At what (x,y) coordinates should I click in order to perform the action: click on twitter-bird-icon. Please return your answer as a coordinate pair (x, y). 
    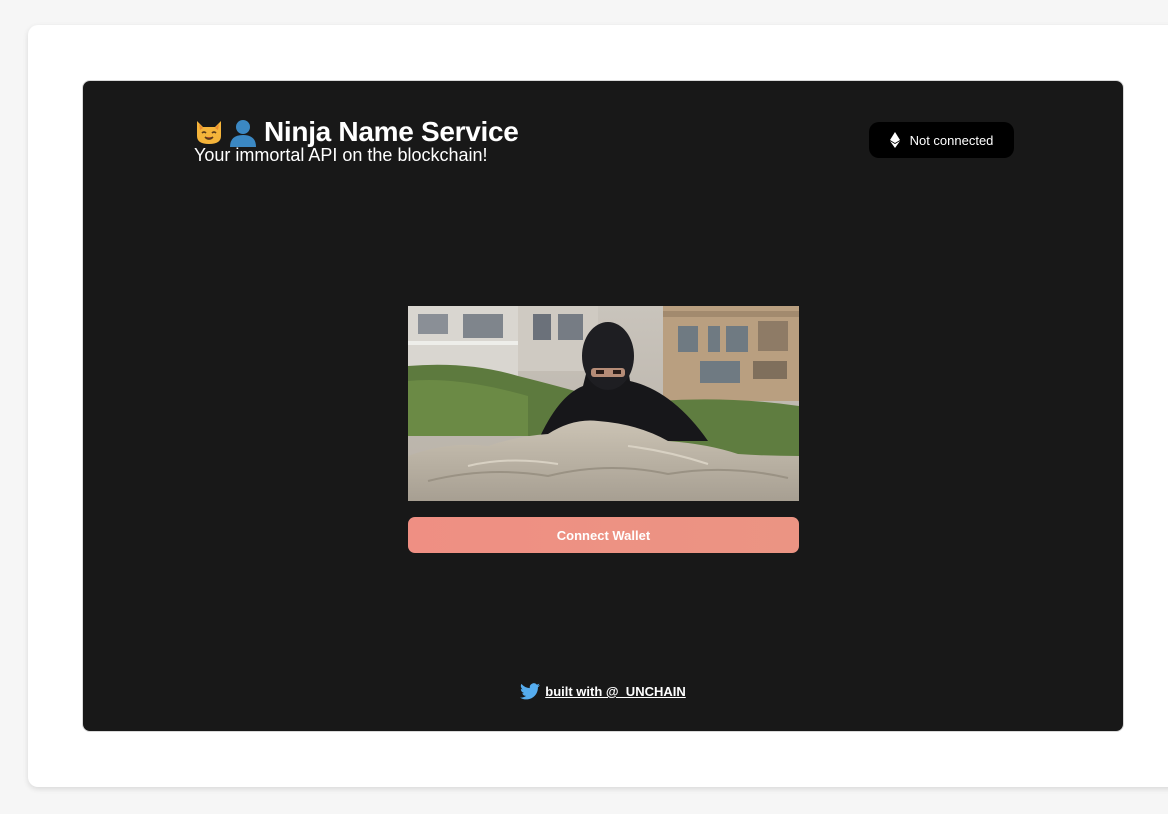
    Looking at the image, I should click on (530, 691).